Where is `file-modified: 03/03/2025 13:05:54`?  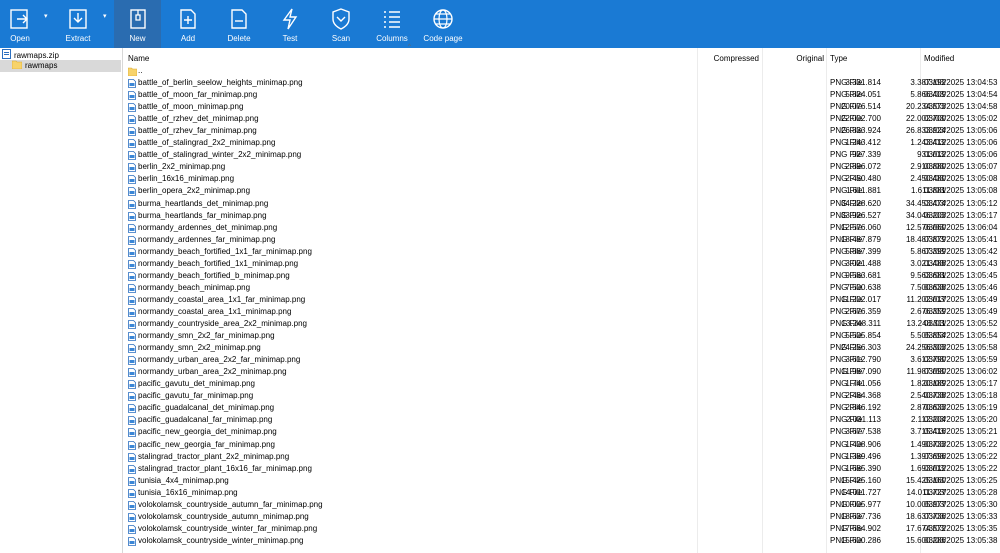 file-modified: 03/03/2025 13:05:54 is located at coordinates (961, 336).